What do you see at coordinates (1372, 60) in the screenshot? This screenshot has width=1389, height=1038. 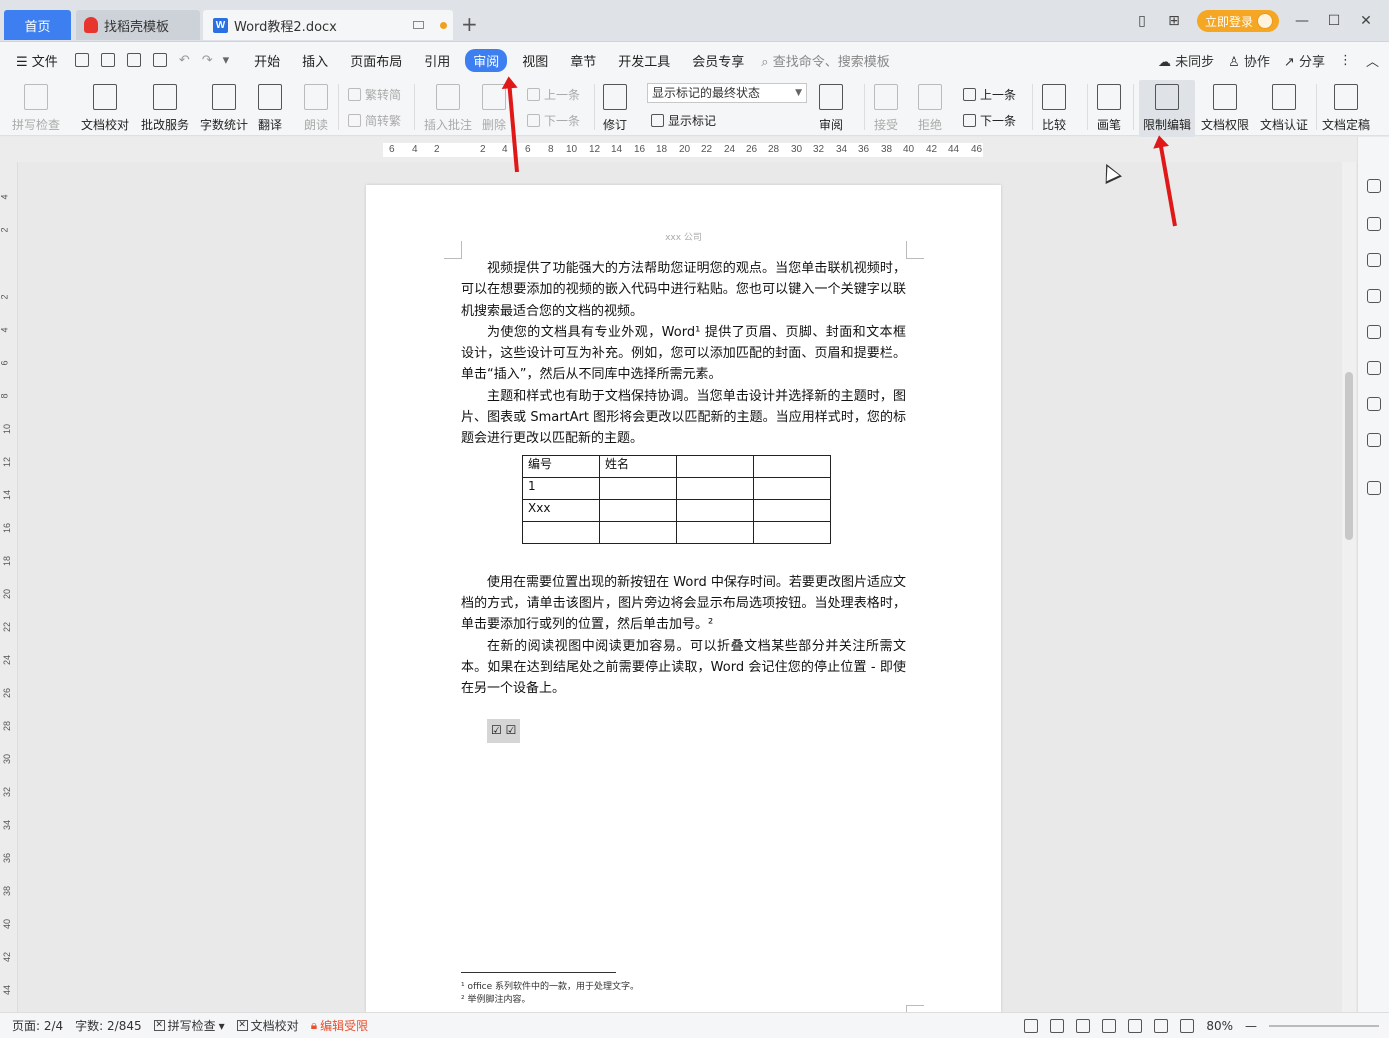 I see `collapse-ribbon-icon: ︿` at bounding box center [1372, 60].